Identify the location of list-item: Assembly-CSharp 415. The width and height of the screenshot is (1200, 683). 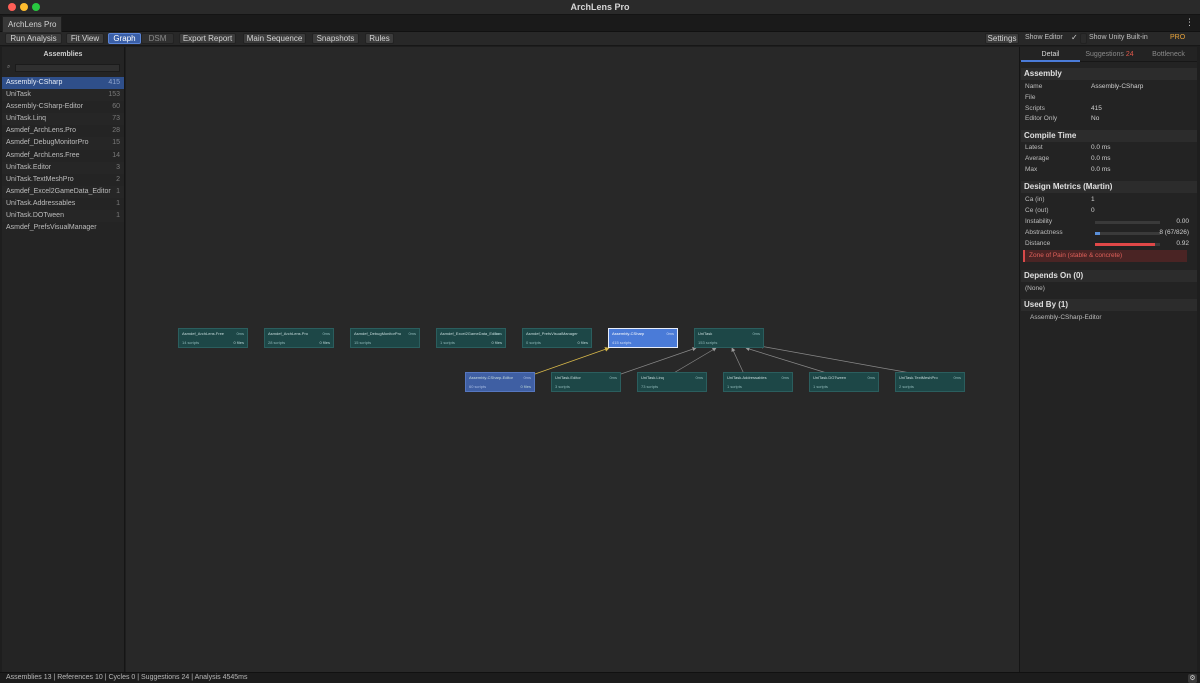
(63, 83).